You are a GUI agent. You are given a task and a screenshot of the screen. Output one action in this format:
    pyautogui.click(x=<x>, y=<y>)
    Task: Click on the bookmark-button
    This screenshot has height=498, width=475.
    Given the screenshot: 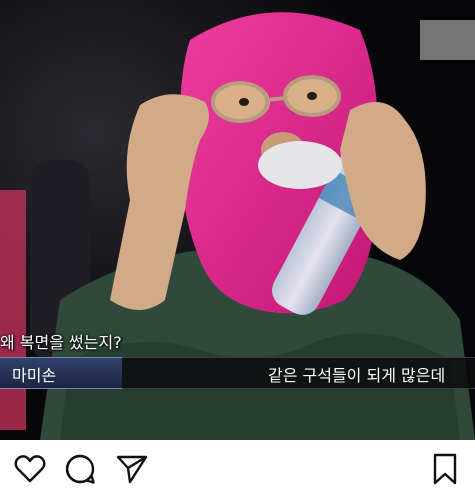 What is the action you would take?
    pyautogui.click(x=445, y=469)
    